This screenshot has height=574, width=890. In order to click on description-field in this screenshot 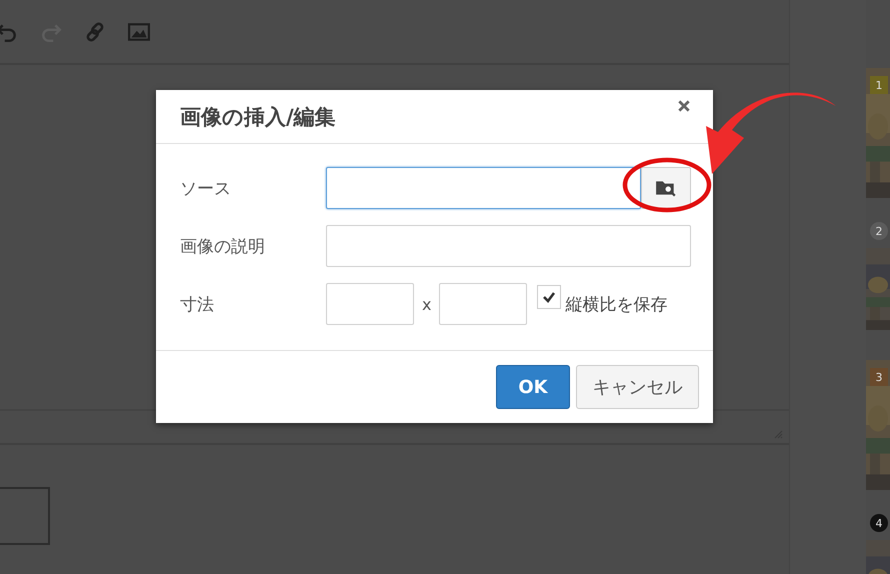, I will do `click(508, 246)`.